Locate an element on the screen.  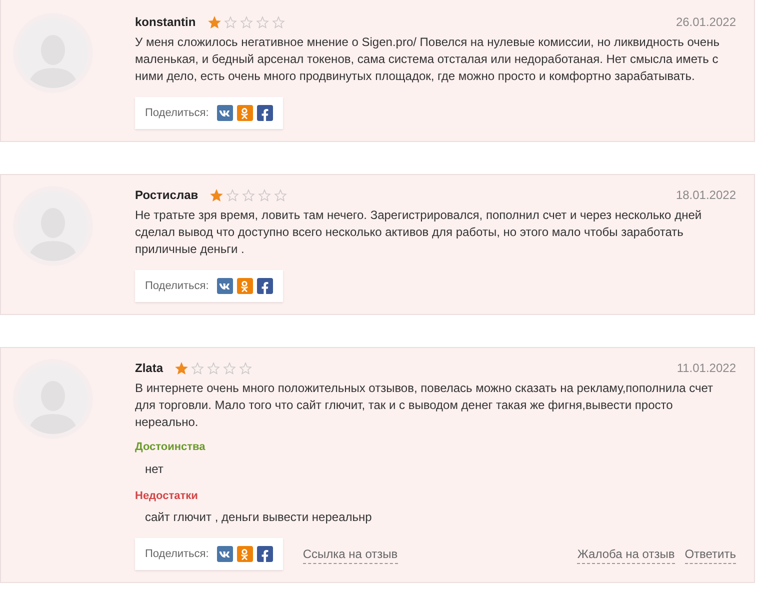
review-date: 18.01.2022 is located at coordinates (706, 195).